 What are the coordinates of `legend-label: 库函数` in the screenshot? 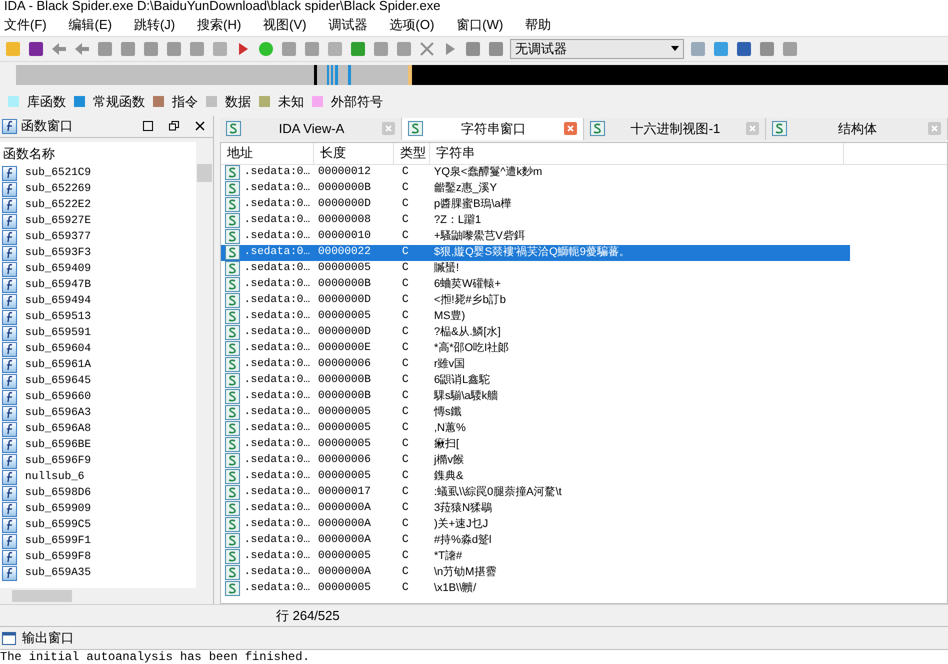 It's located at (46, 101).